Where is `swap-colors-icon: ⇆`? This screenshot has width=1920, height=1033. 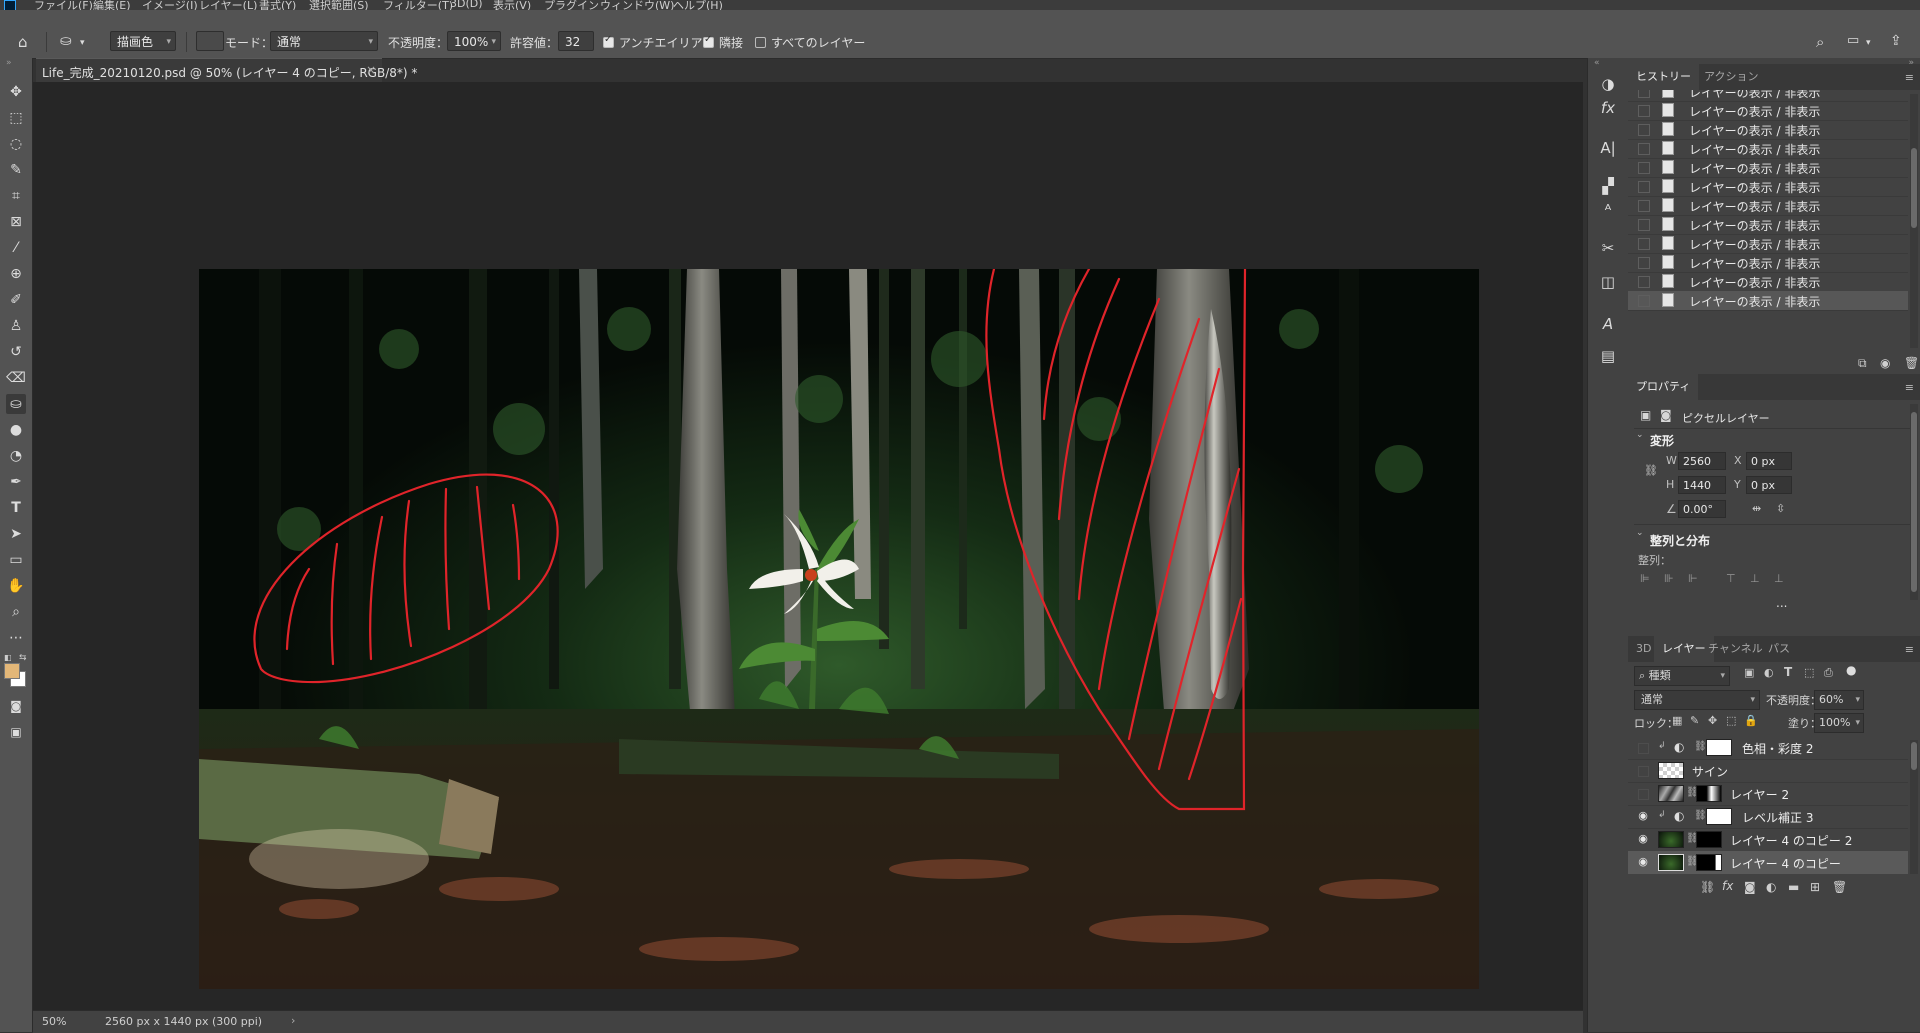 swap-colors-icon: ⇆ is located at coordinates (23, 658).